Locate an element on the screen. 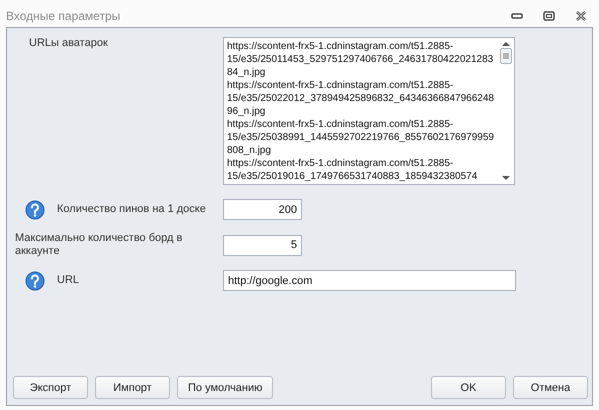 The height and width of the screenshot is (410, 599). input-field: 5 is located at coordinates (262, 245).